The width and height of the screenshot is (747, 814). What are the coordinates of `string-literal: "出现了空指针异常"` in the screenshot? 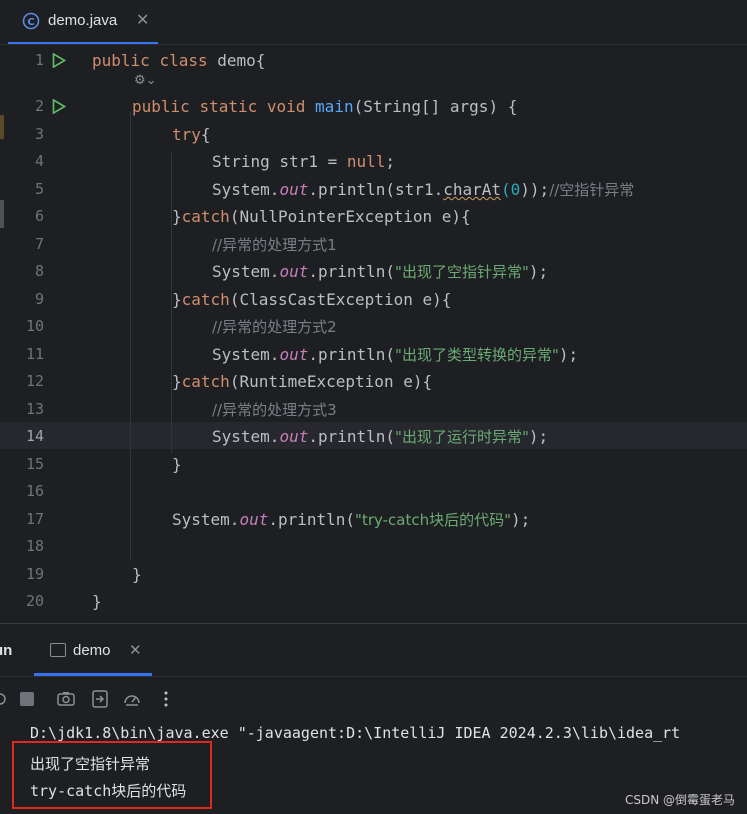 It's located at (462, 272).